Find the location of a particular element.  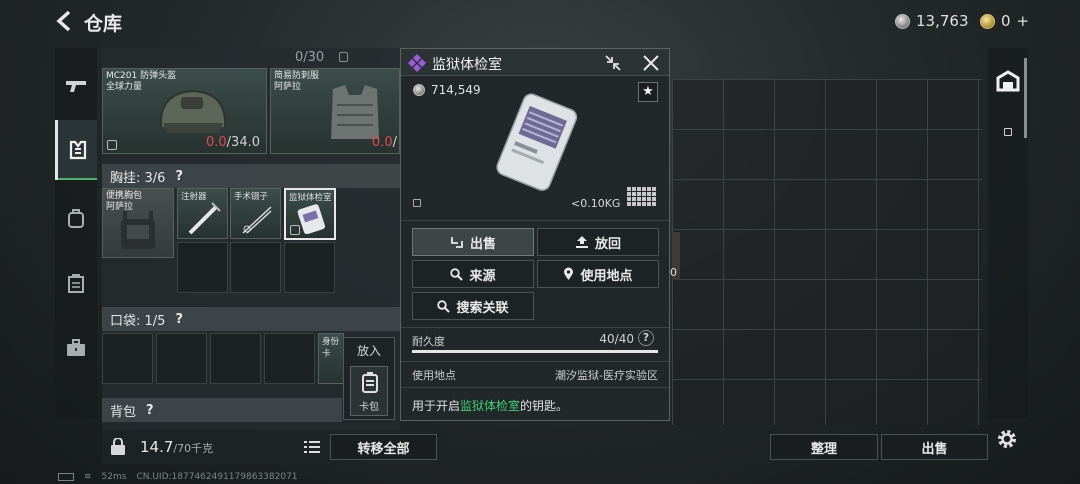

sell-button: 出售 is located at coordinates (934, 447).